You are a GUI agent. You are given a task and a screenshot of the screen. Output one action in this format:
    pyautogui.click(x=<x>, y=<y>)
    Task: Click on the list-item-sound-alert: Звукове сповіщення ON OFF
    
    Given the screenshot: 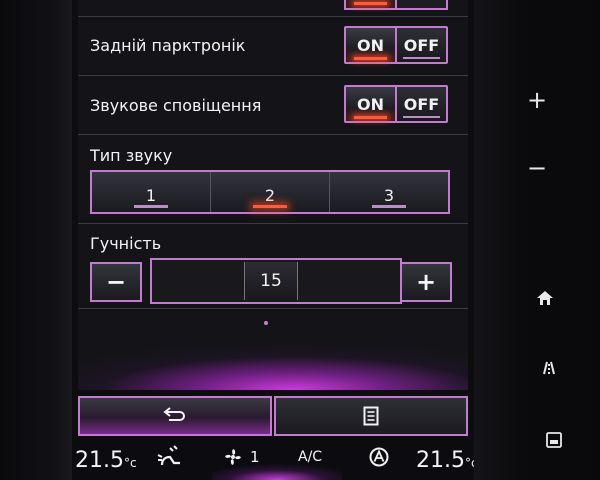 What is the action you would take?
    pyautogui.click(x=273, y=105)
    